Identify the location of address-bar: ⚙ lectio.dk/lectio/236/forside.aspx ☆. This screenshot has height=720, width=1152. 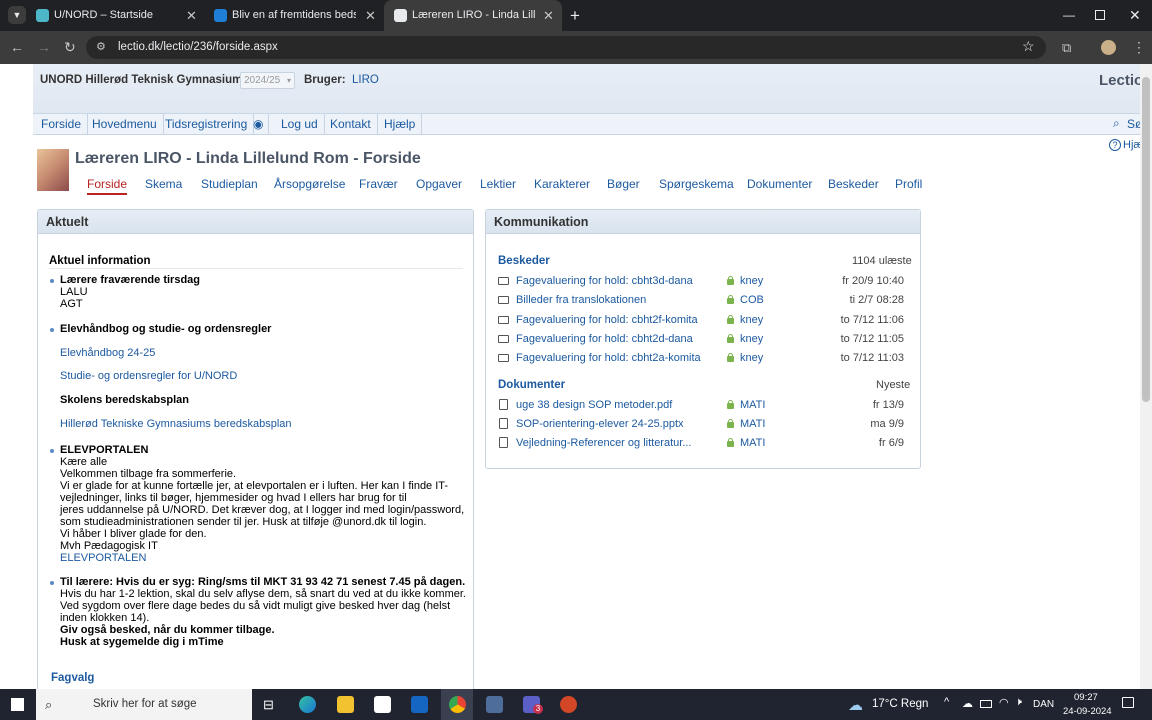
(566, 47).